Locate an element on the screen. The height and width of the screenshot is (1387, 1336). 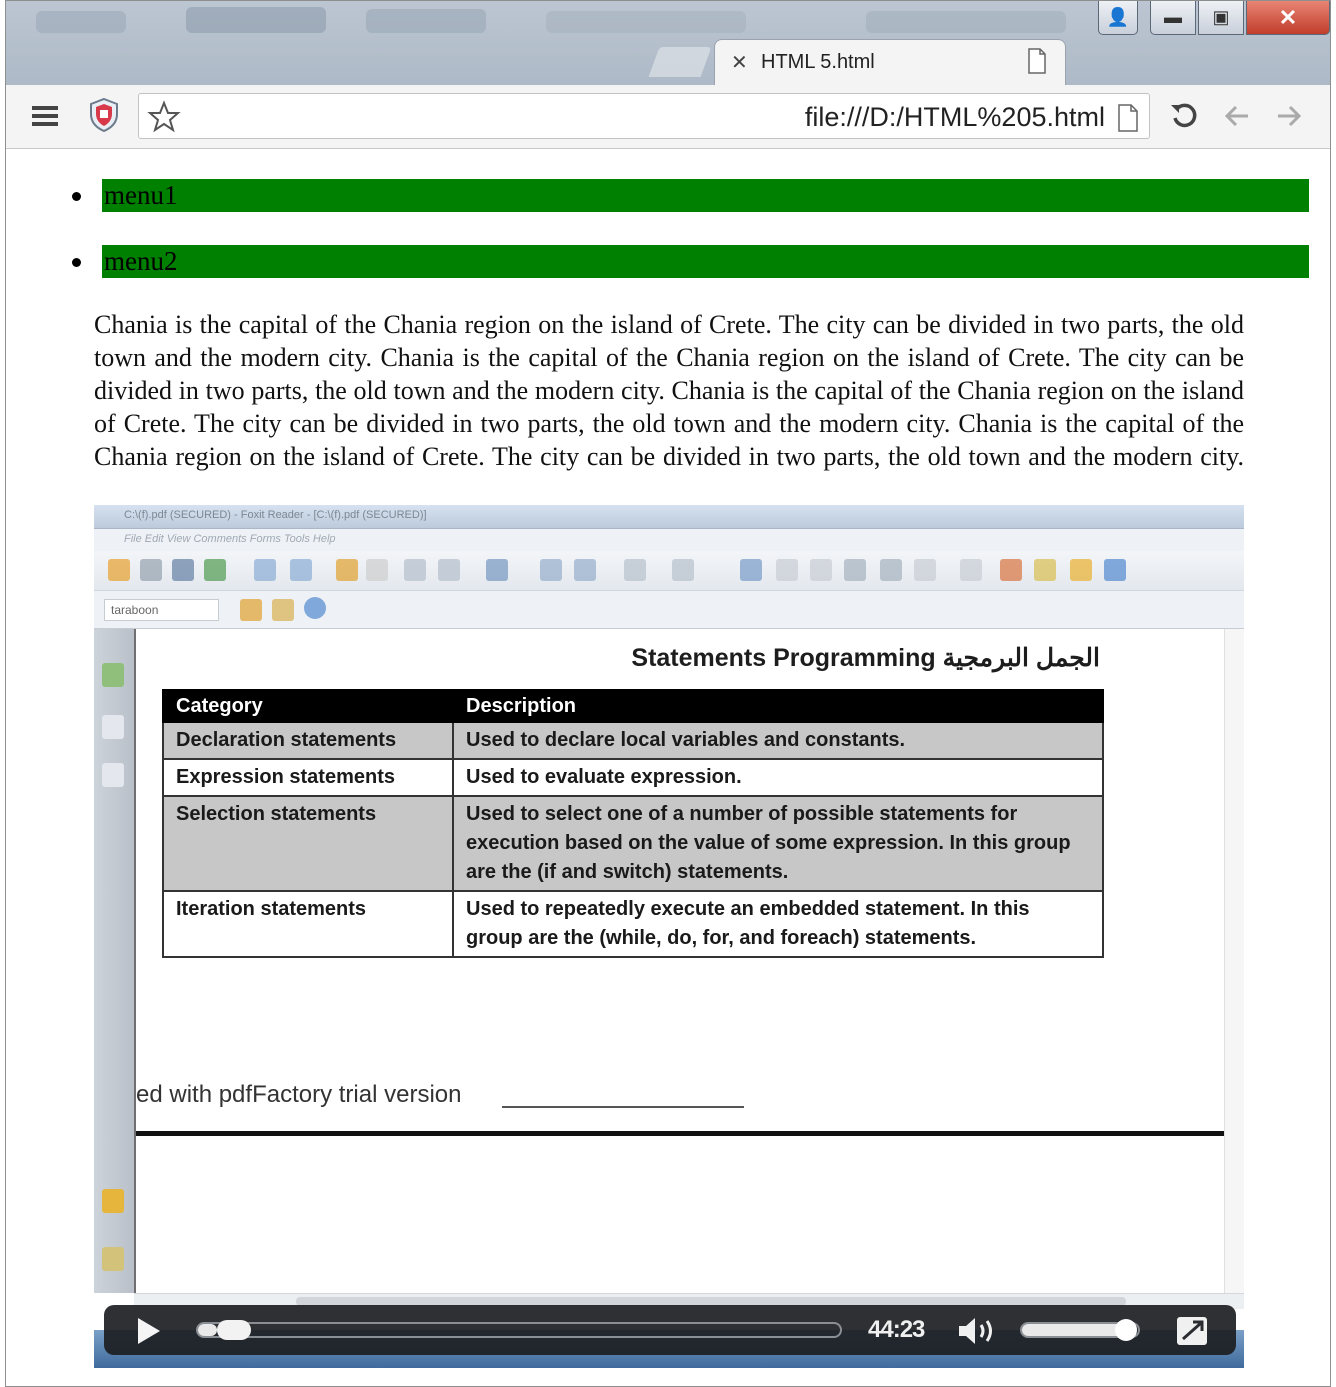
open-icon is located at coordinates (119, 570).